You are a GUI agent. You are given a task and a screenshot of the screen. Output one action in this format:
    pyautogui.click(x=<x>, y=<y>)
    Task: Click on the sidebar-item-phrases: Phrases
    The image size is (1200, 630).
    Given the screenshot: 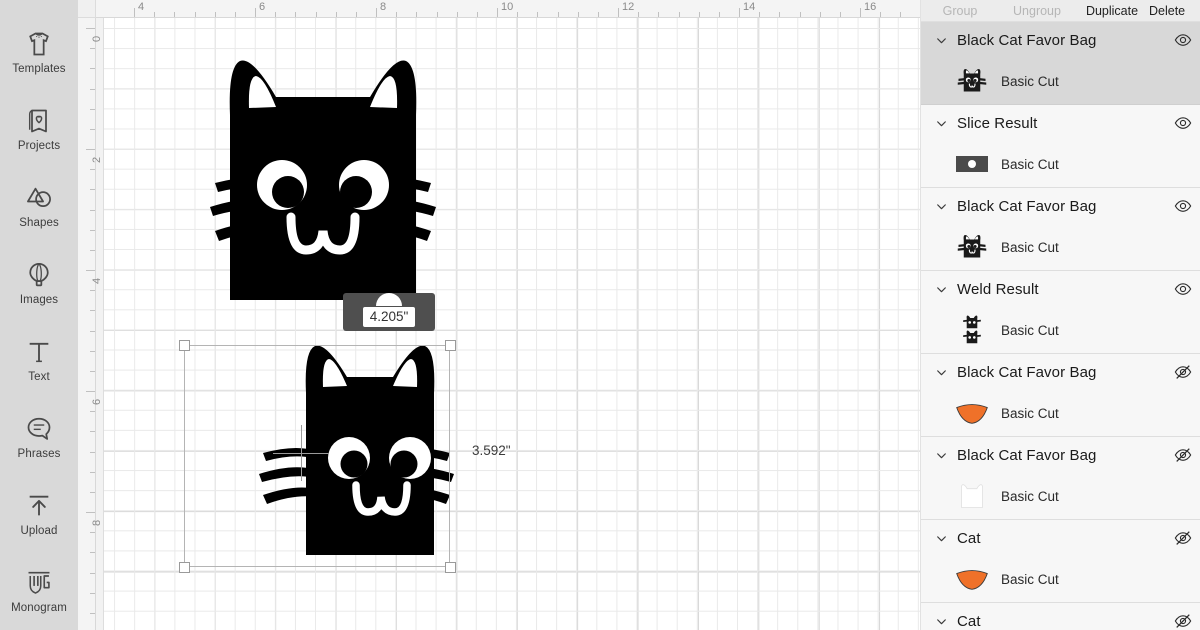 What is the action you would take?
    pyautogui.click(x=39, y=437)
    